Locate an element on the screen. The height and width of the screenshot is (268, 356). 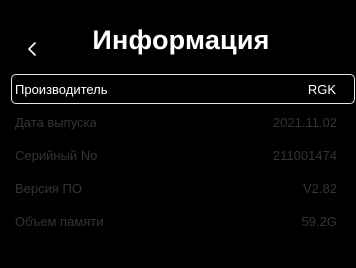
info-value: RGK is located at coordinates (321, 89).